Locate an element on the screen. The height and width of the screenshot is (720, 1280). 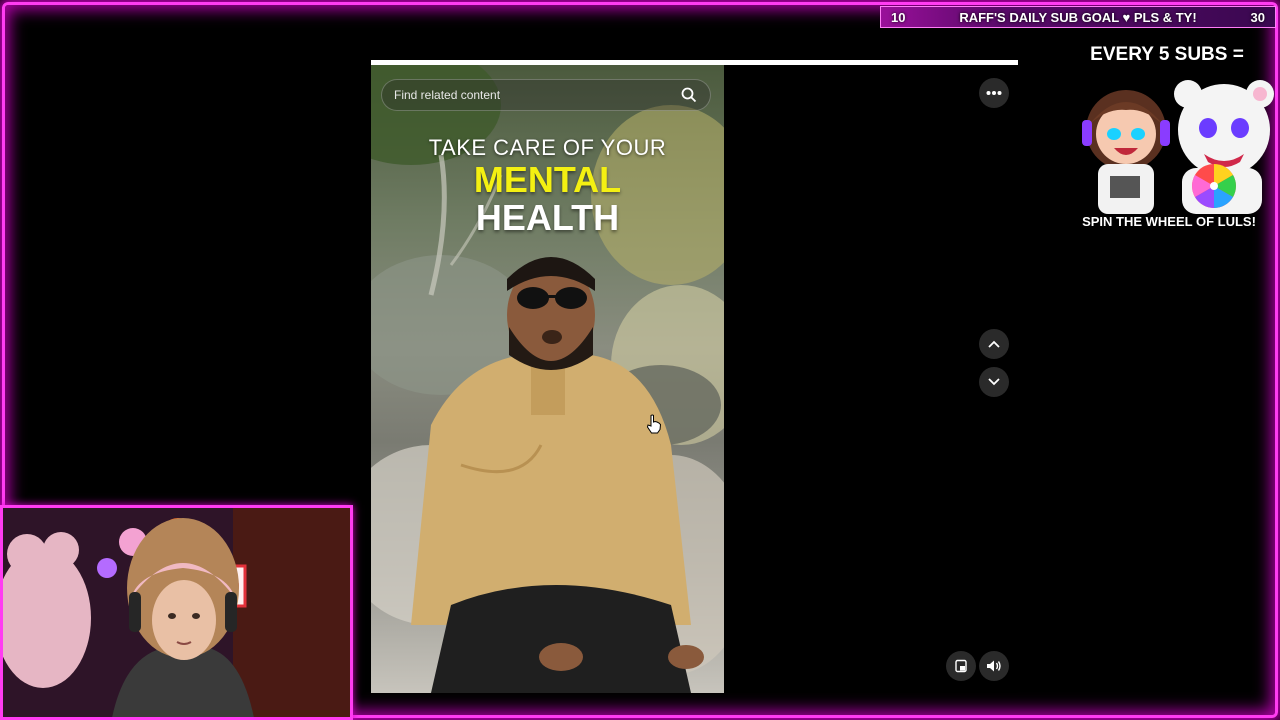
more-options-icon is located at coordinates (994, 93).